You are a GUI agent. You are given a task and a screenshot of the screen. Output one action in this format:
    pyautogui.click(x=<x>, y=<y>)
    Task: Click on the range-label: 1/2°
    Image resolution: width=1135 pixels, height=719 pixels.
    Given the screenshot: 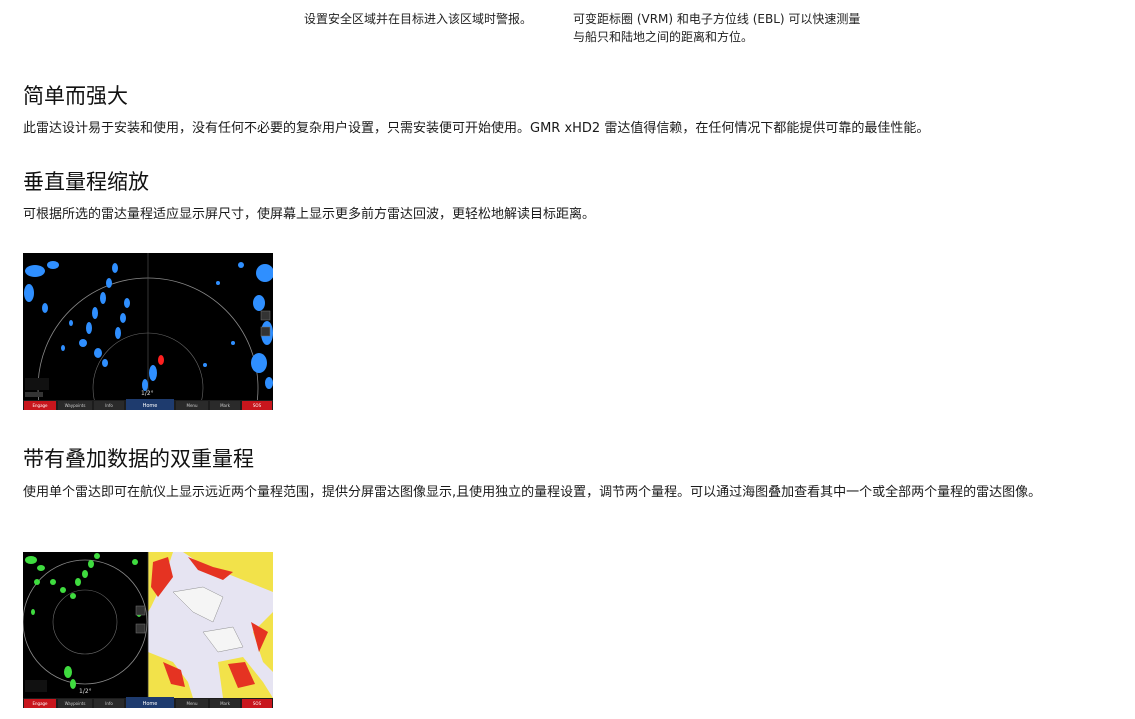 What is the action you would take?
    pyautogui.click(x=147, y=393)
    